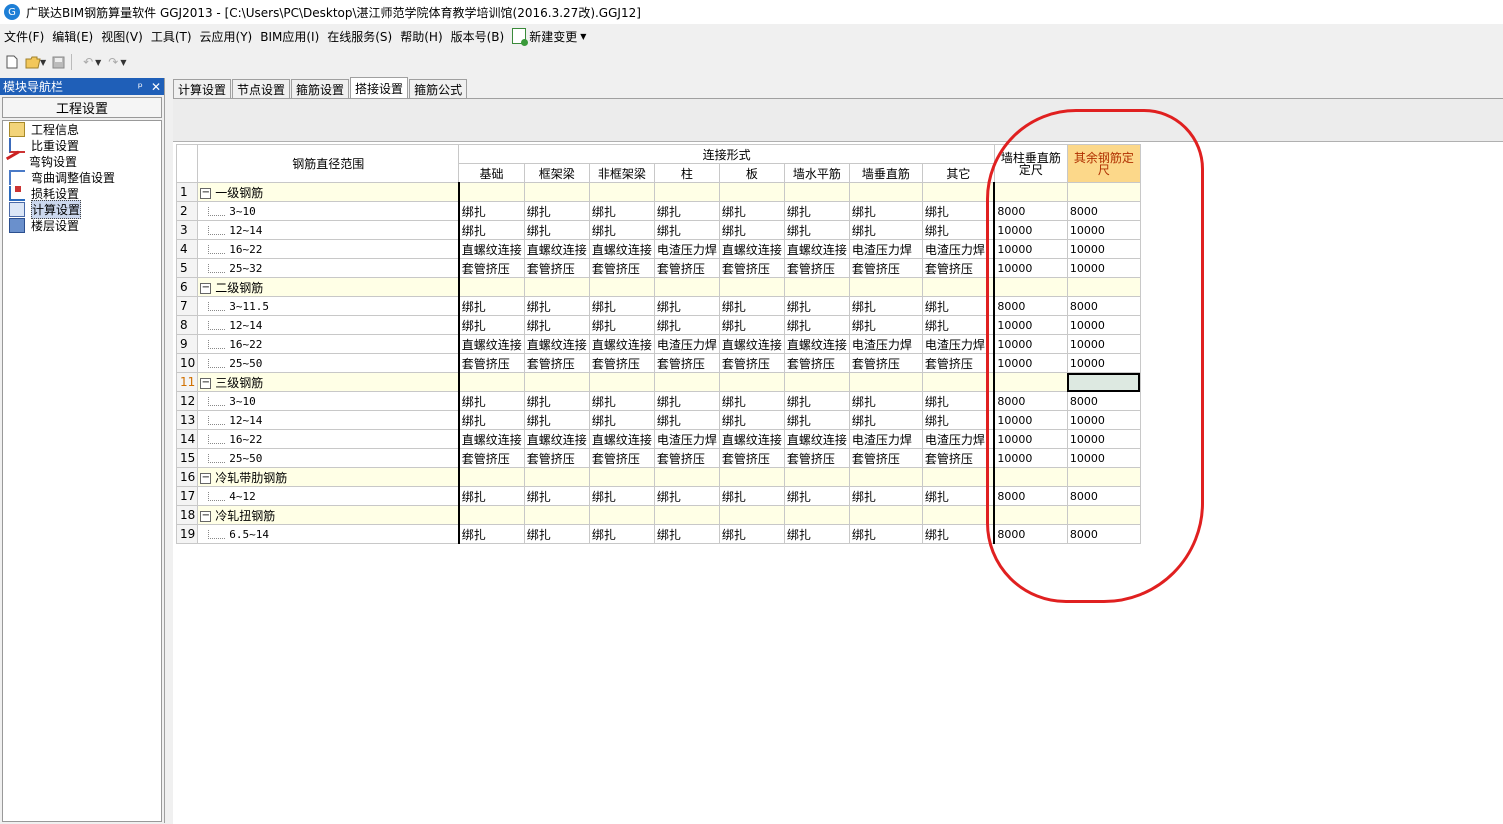  Describe the element at coordinates (98, 62) in the screenshot. I see `undo-dropdown-icon: ▼` at that location.